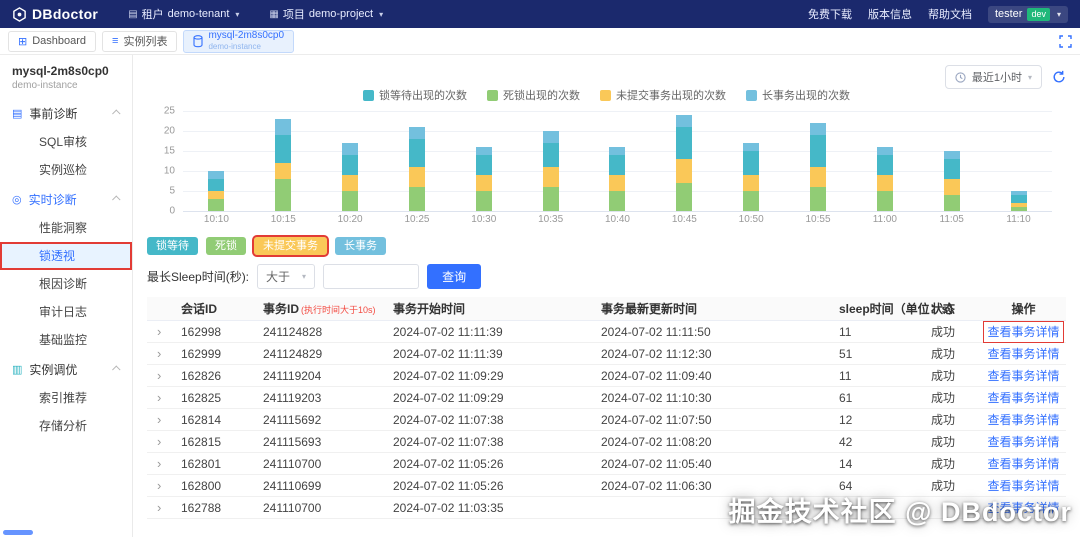 This screenshot has height=537, width=1080. Describe the element at coordinates (17, 113) in the screenshot. I see `pre-diagnosis-icon: ▤` at that location.